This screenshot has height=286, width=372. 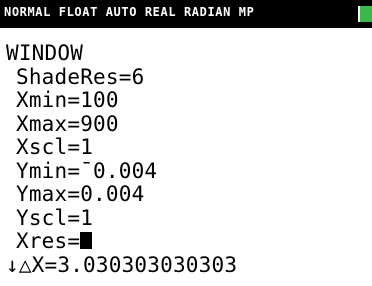 I want to click on status-bar: NORMAL FLOAT AUTO REAL RADIAN MP, so click(x=186, y=14).